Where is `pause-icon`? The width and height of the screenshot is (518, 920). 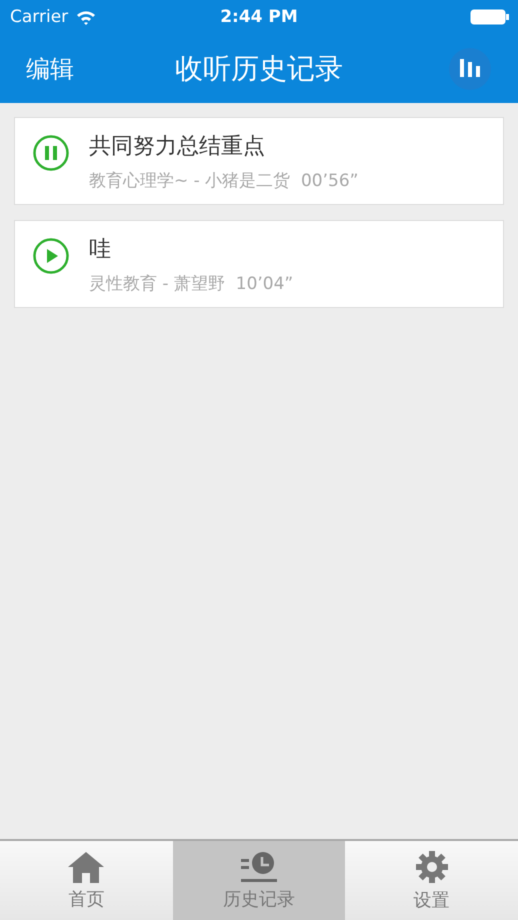 pause-icon is located at coordinates (51, 153).